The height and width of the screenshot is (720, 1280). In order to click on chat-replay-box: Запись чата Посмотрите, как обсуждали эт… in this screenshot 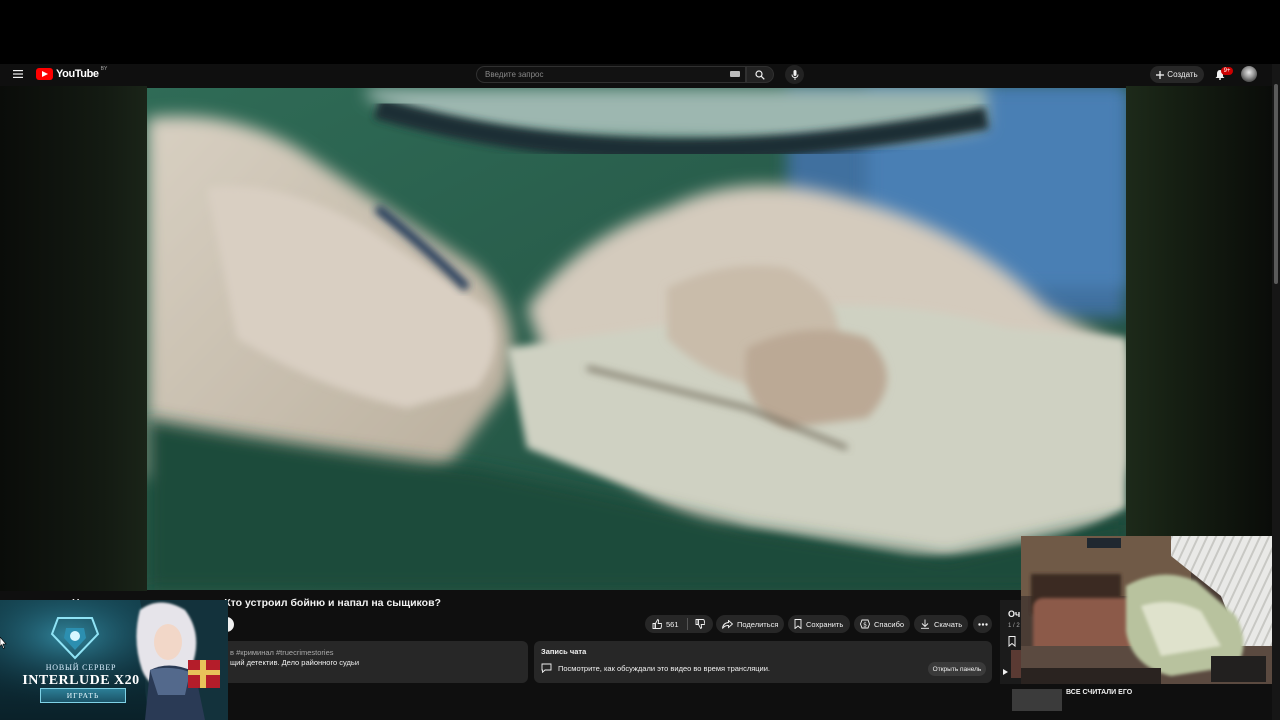, I will do `click(763, 662)`.